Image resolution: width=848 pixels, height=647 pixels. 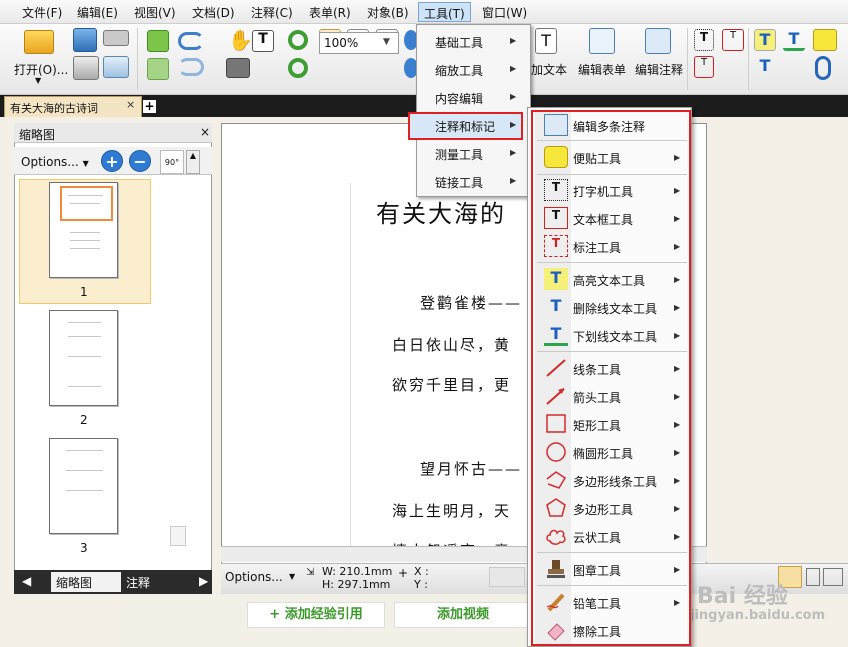 What do you see at coordinates (172, 162) in the screenshot?
I see `rotate-thumbs-button: 90°` at bounding box center [172, 162].